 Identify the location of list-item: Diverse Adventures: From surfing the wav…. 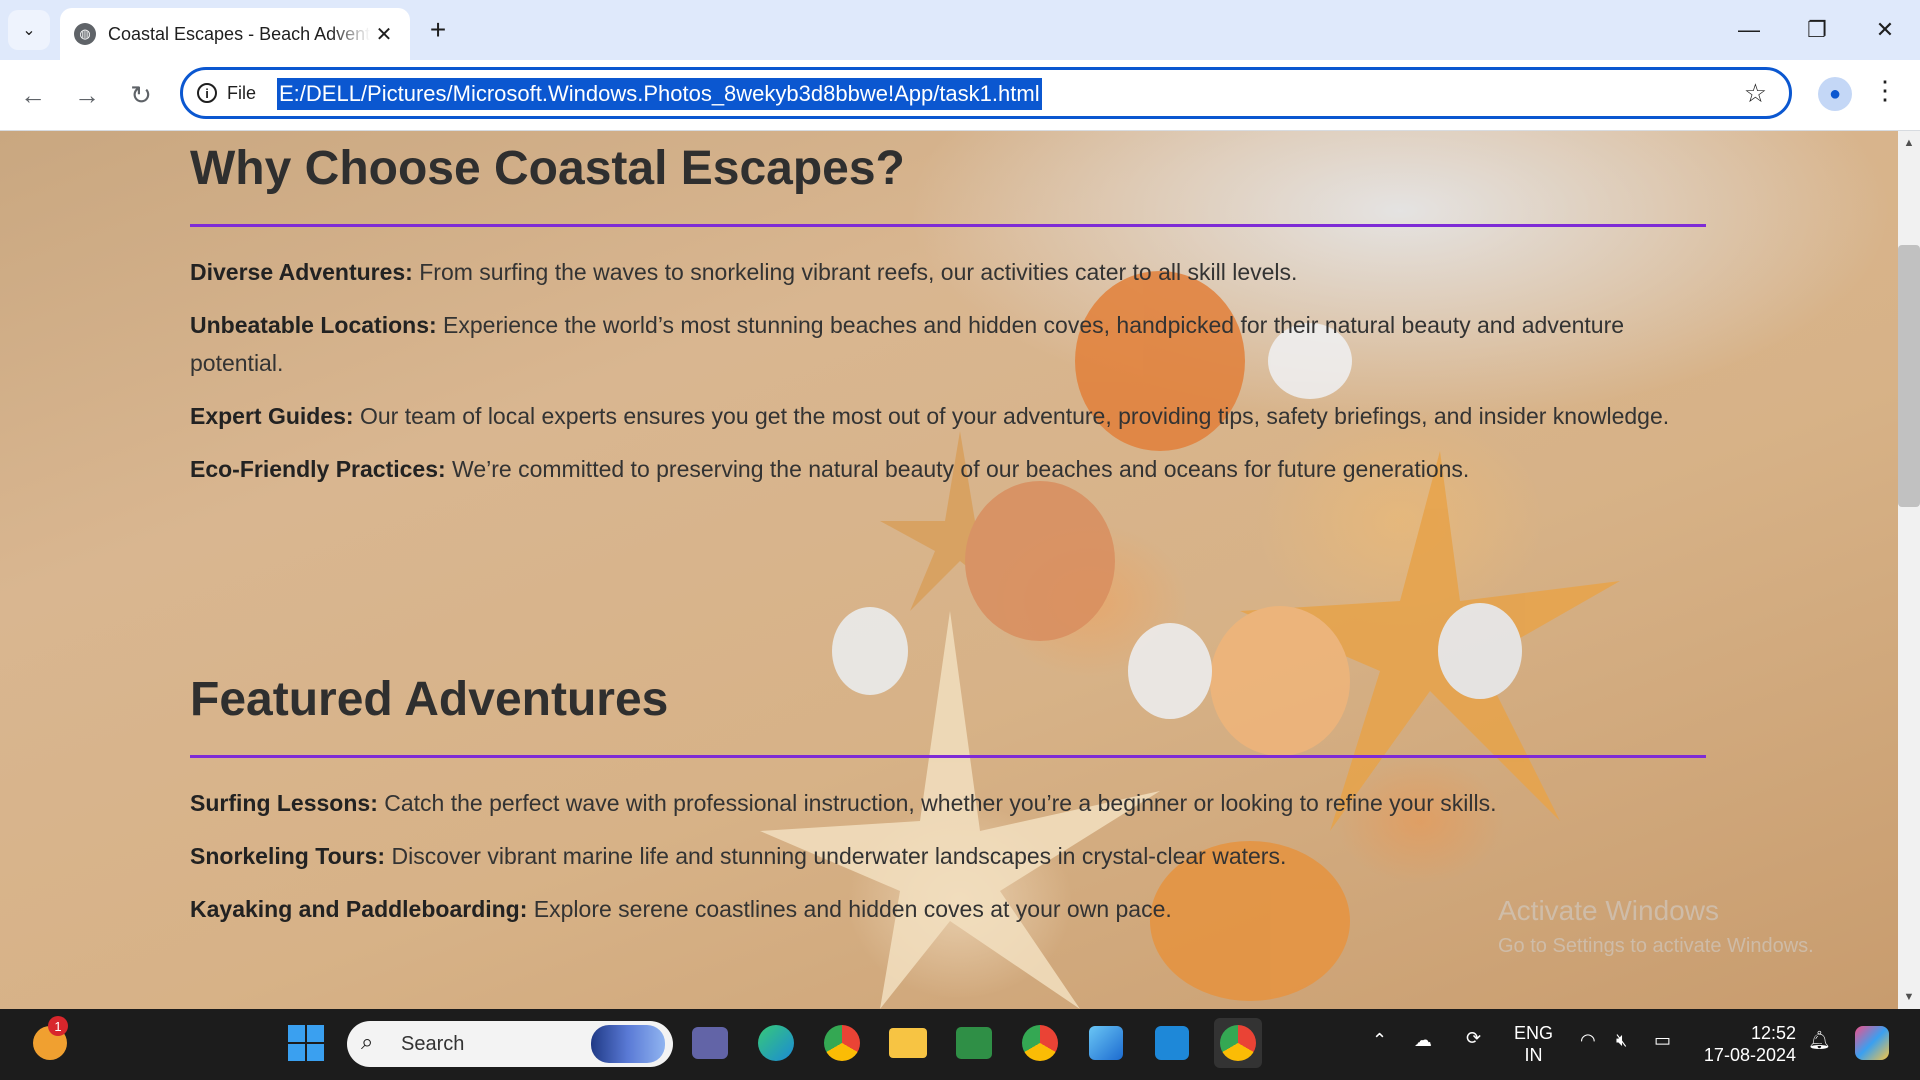
(948, 272).